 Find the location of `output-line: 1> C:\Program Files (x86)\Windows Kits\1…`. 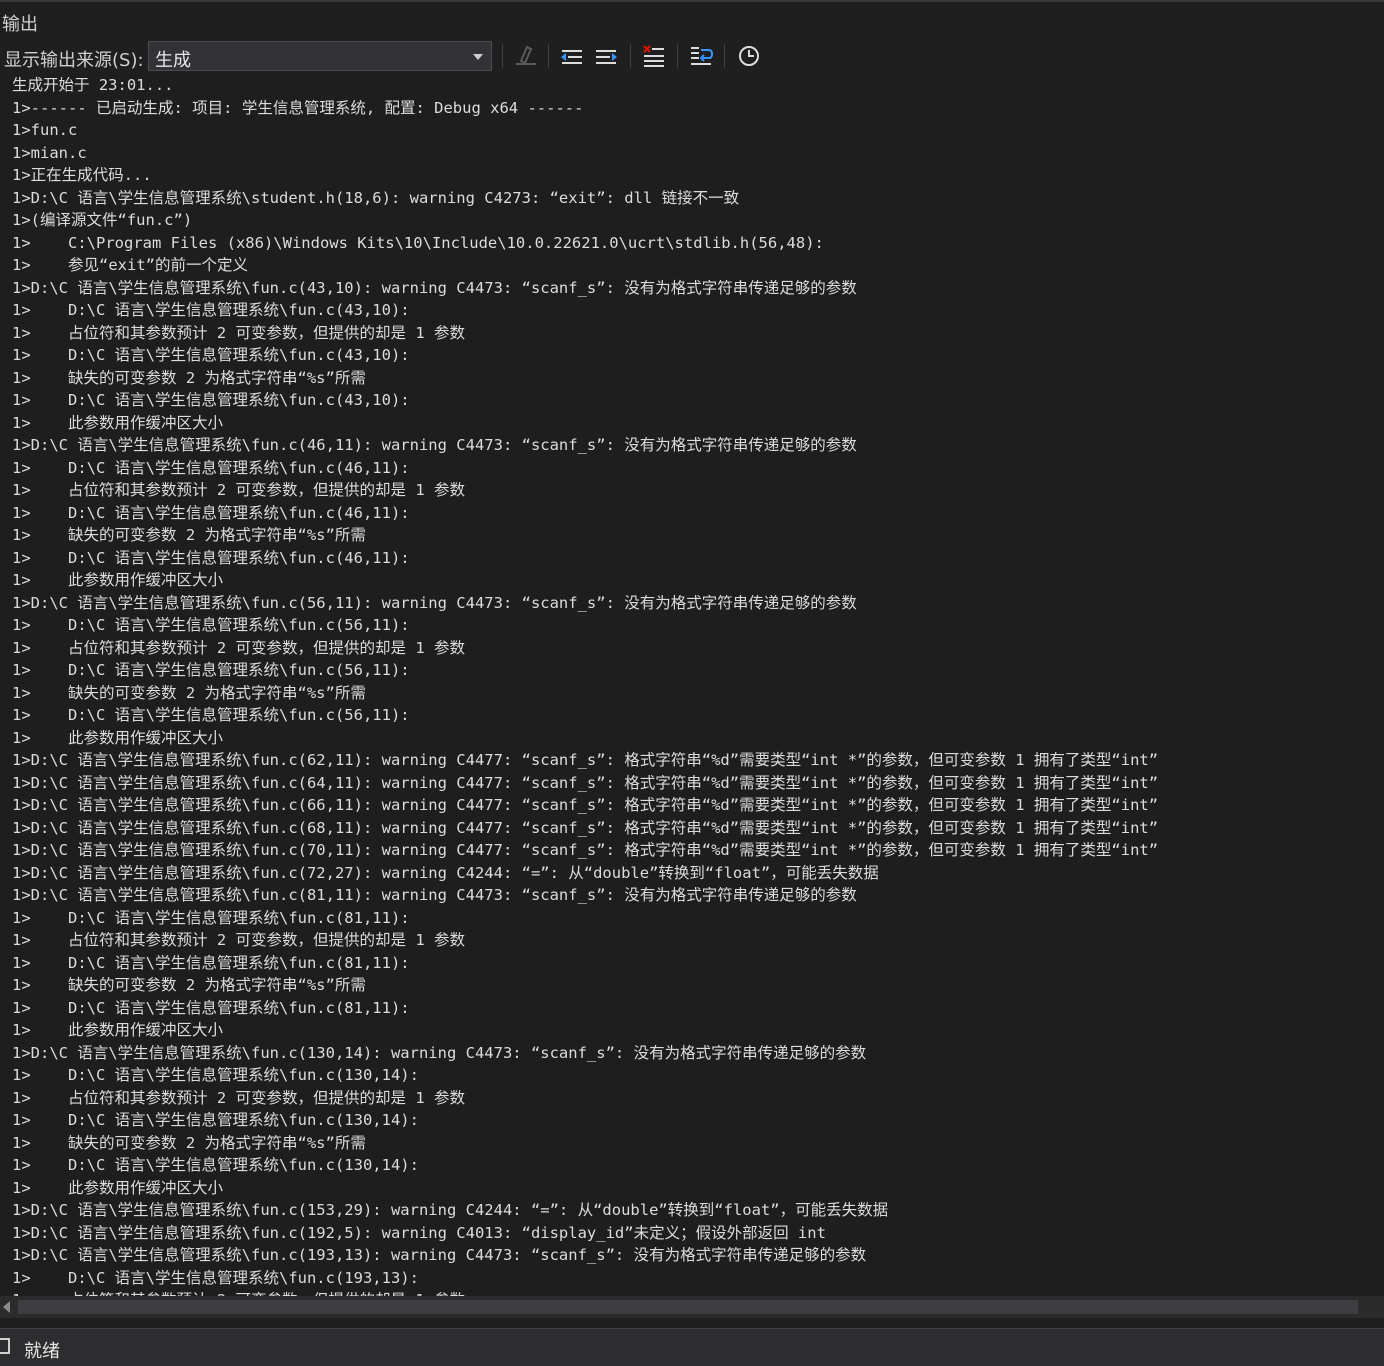

output-line: 1> C:\Program Files (x86)\Windows Kits\1… is located at coordinates (418, 242).